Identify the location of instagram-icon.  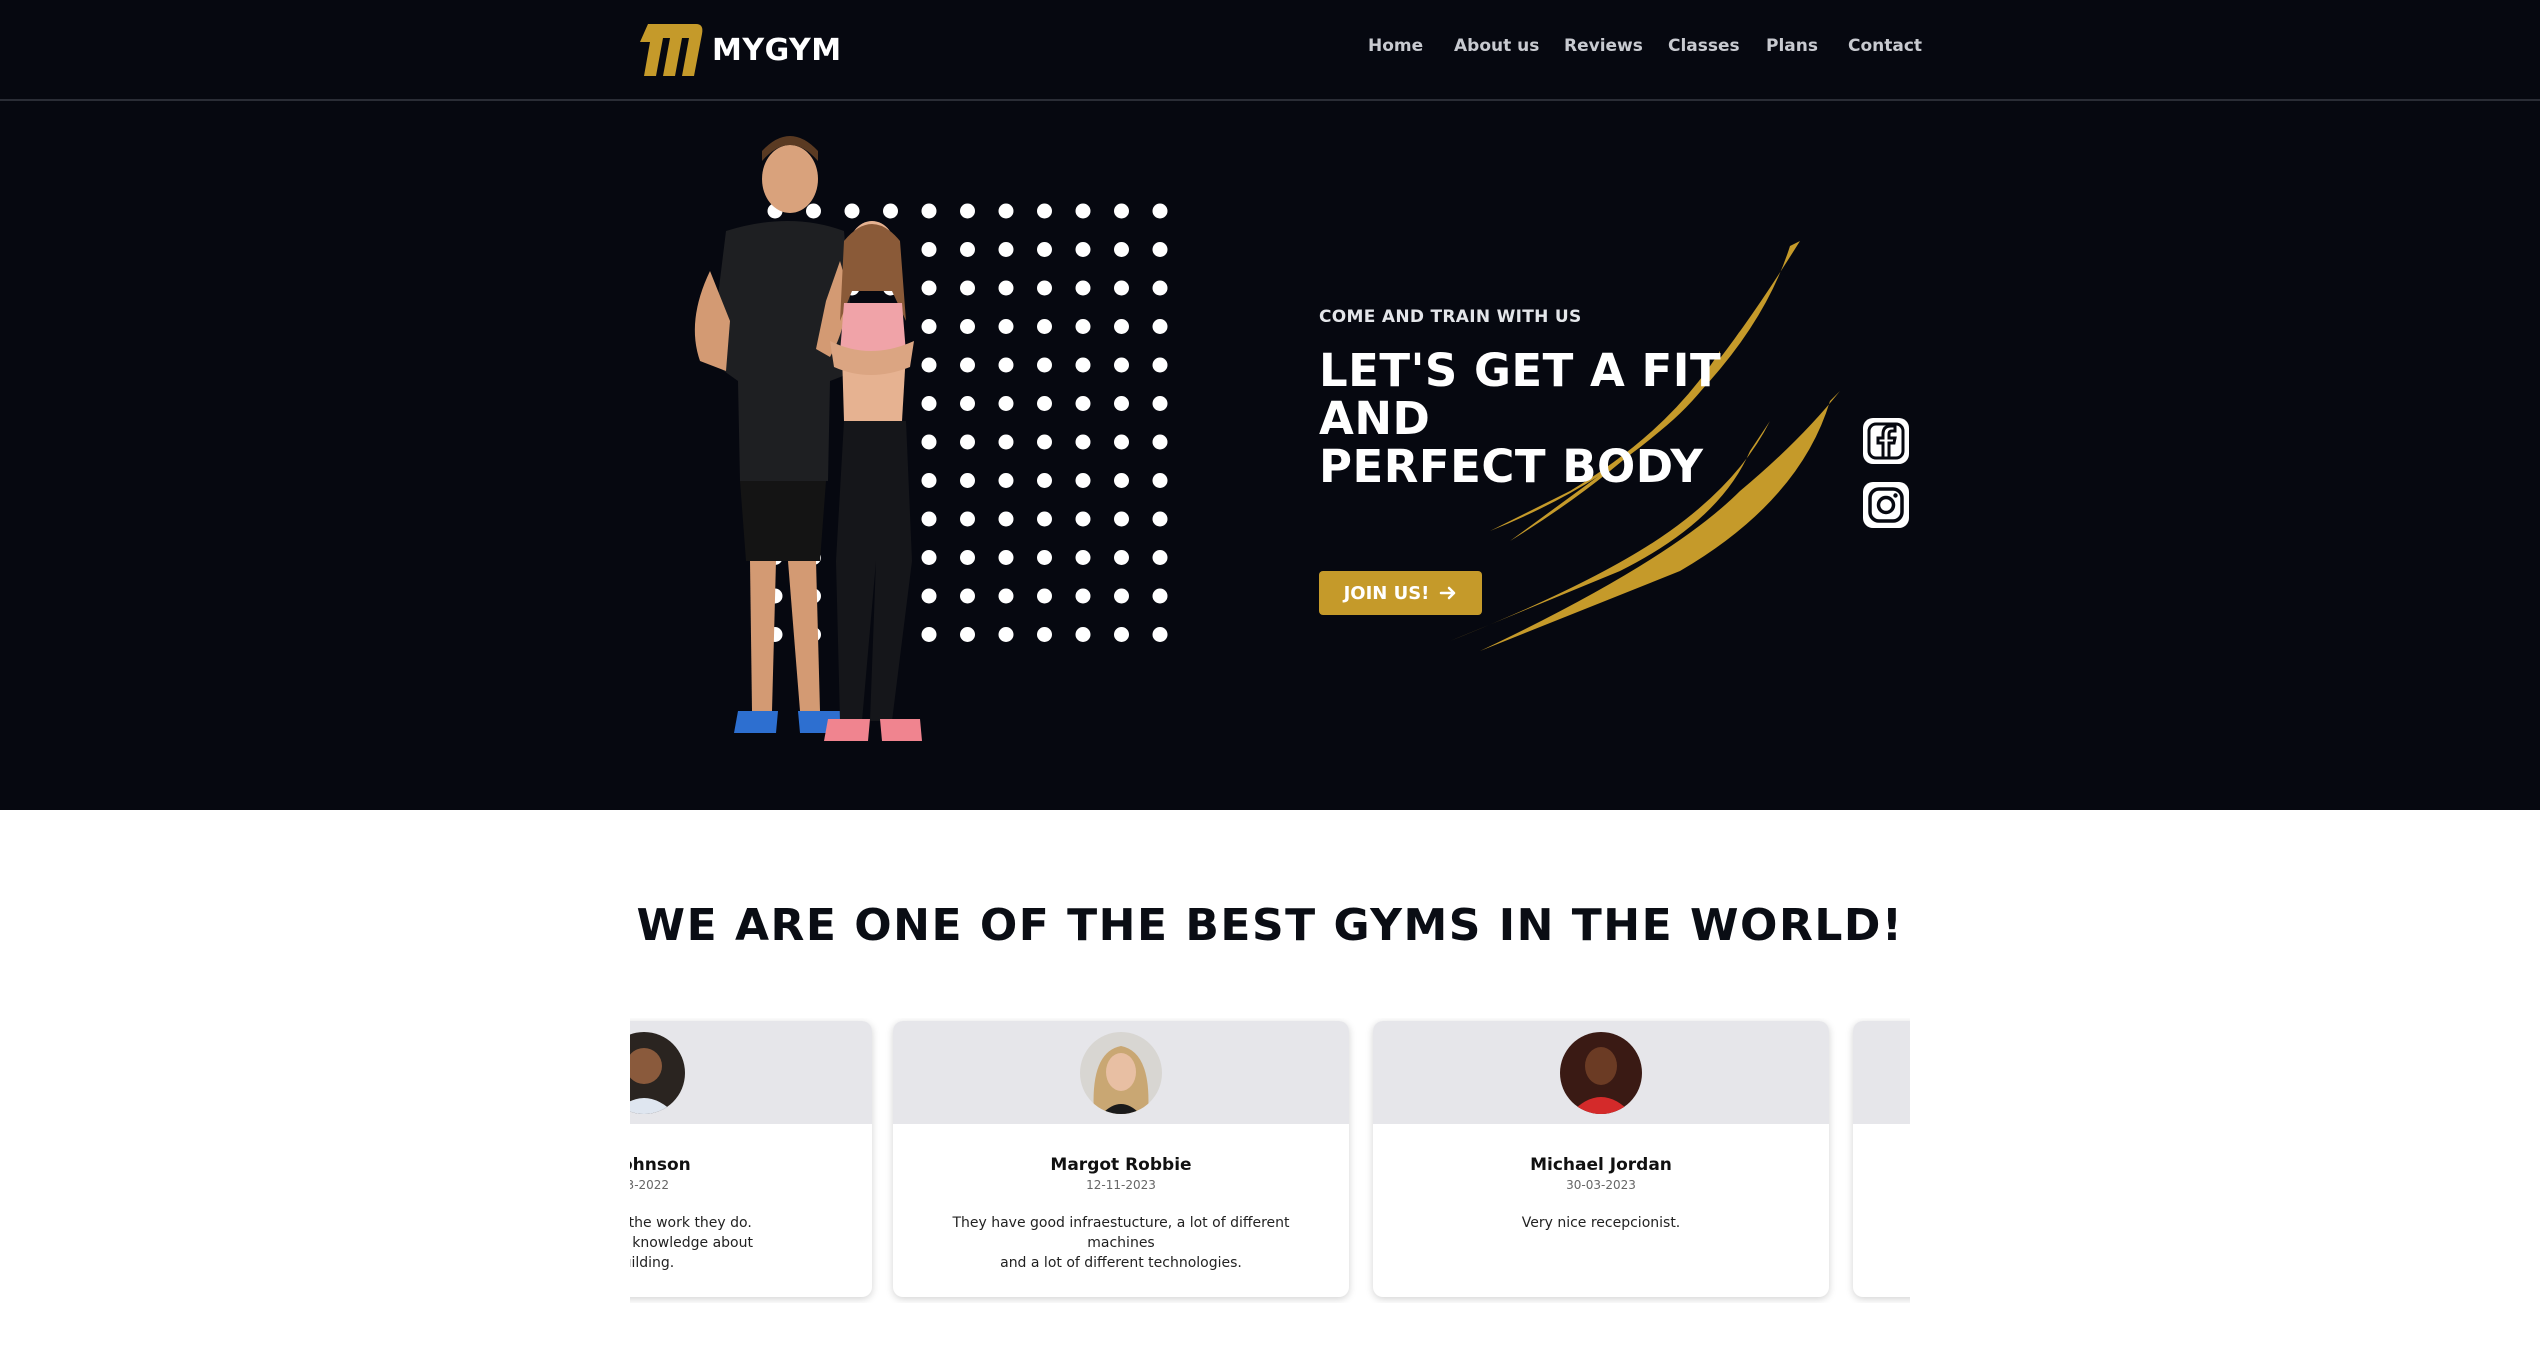
(1886, 505).